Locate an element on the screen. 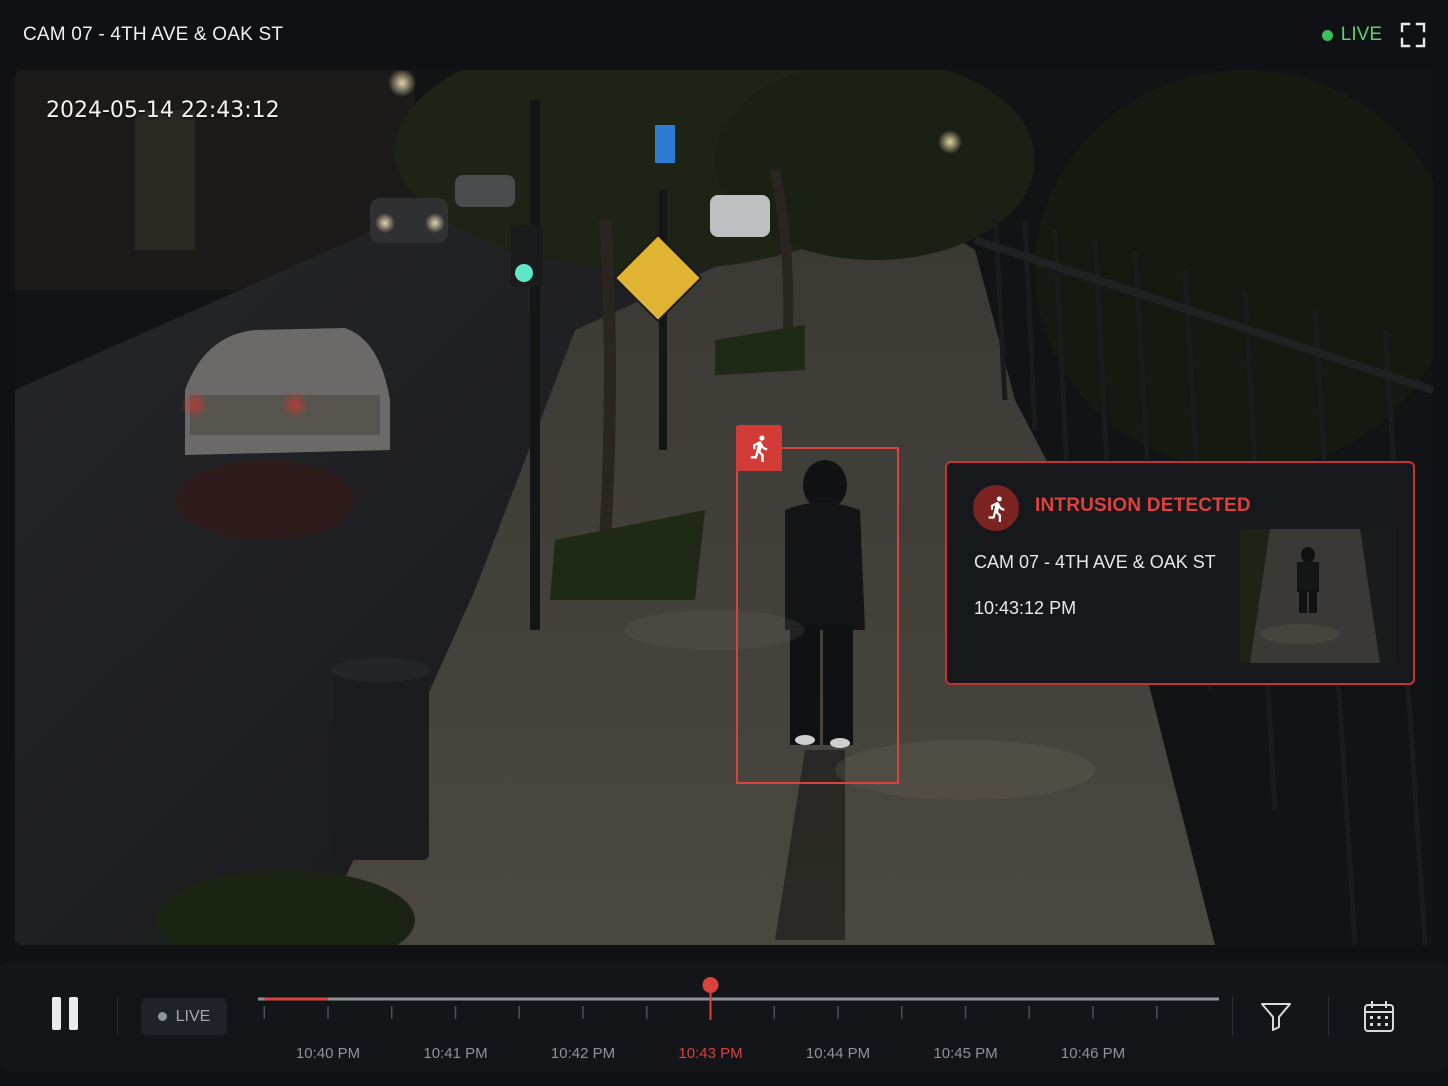 The height and width of the screenshot is (1086, 1448). timeline-tick-label: 10:40 PM is located at coordinates (328, 1053).